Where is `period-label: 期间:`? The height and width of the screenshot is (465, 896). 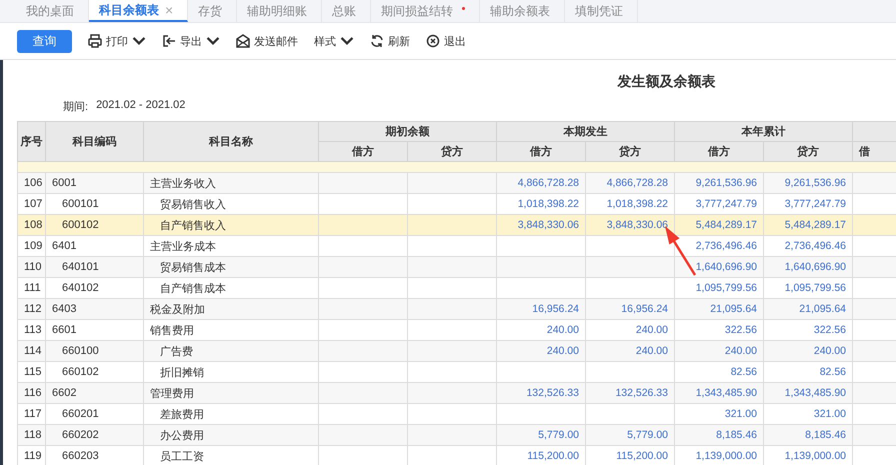 period-label: 期间: is located at coordinates (75, 107).